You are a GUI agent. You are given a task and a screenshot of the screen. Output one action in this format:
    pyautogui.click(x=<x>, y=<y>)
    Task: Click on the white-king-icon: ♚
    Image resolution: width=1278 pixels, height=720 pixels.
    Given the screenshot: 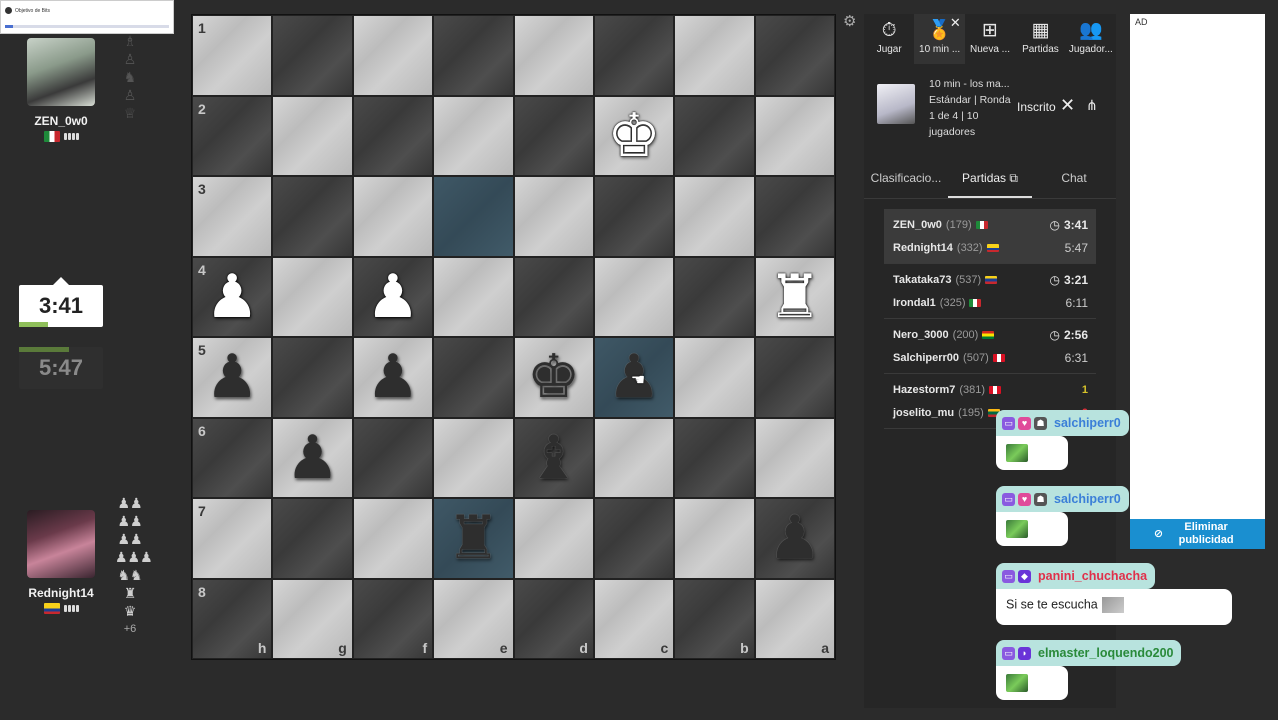 What is the action you would take?
    pyautogui.click(x=634, y=136)
    